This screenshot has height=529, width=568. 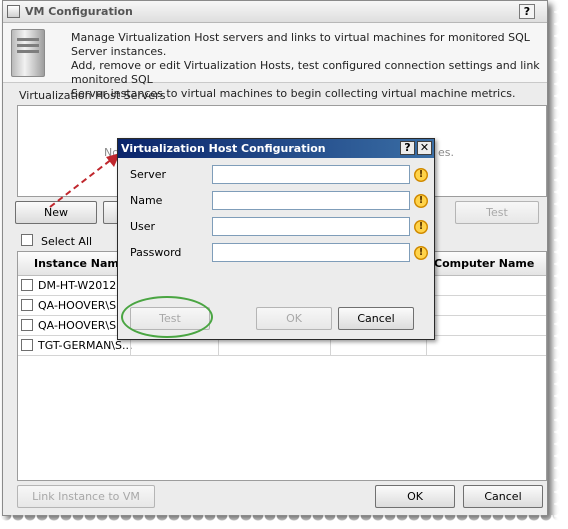 I want to click on select-all-label: Select All, so click(x=67, y=241).